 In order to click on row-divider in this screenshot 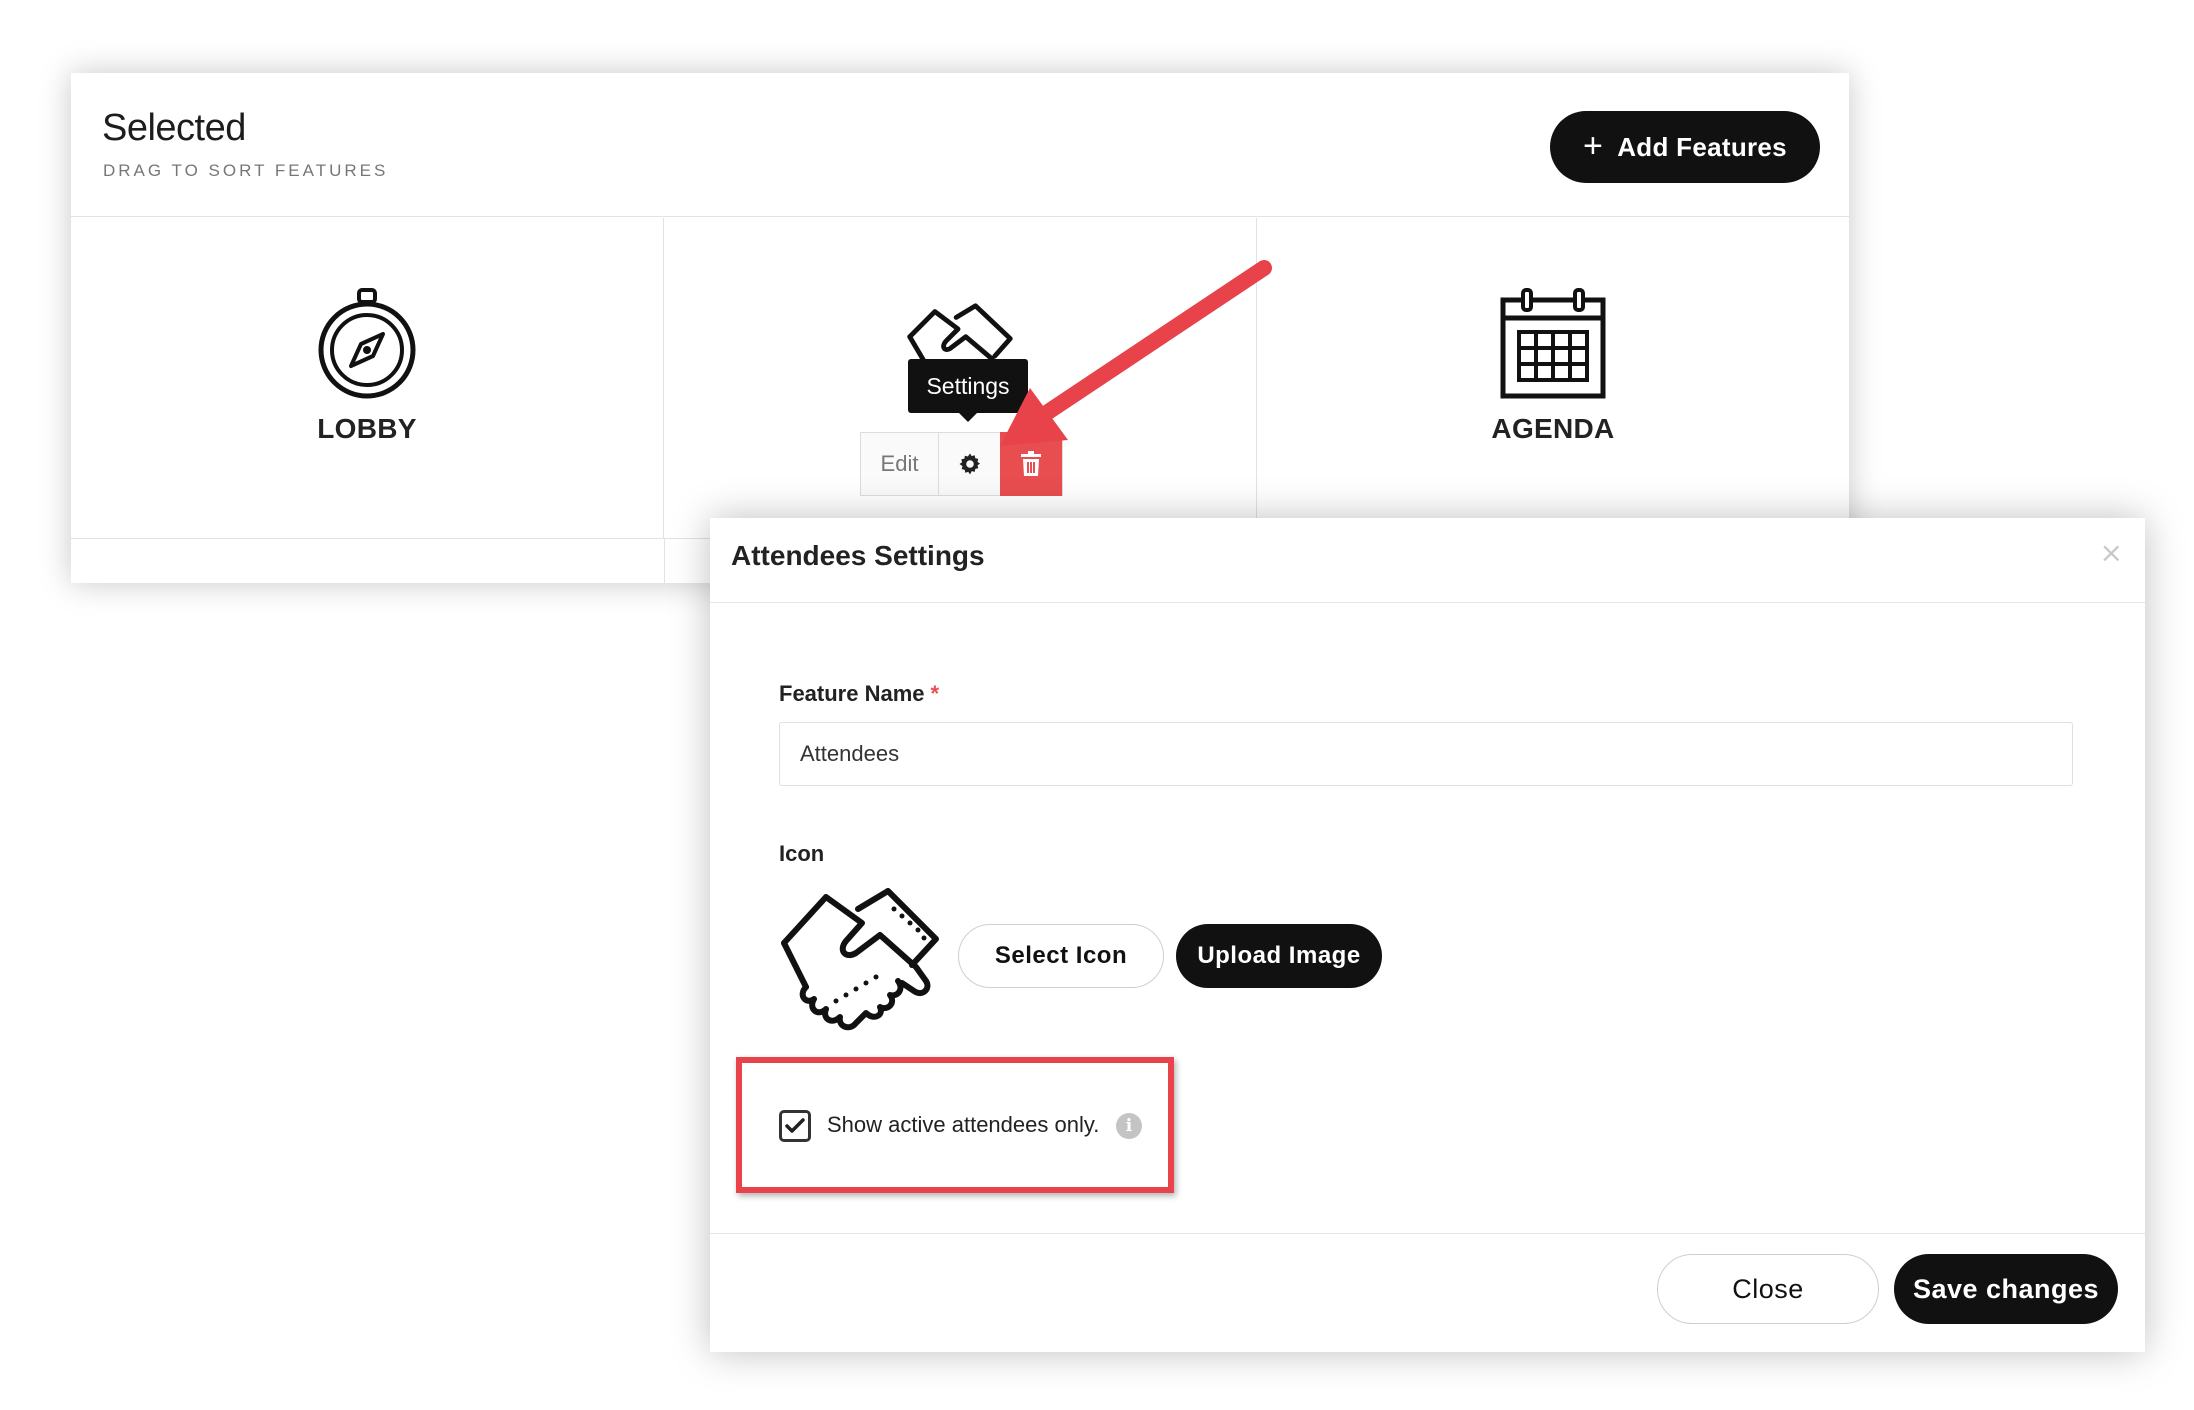, I will do `click(664, 561)`.